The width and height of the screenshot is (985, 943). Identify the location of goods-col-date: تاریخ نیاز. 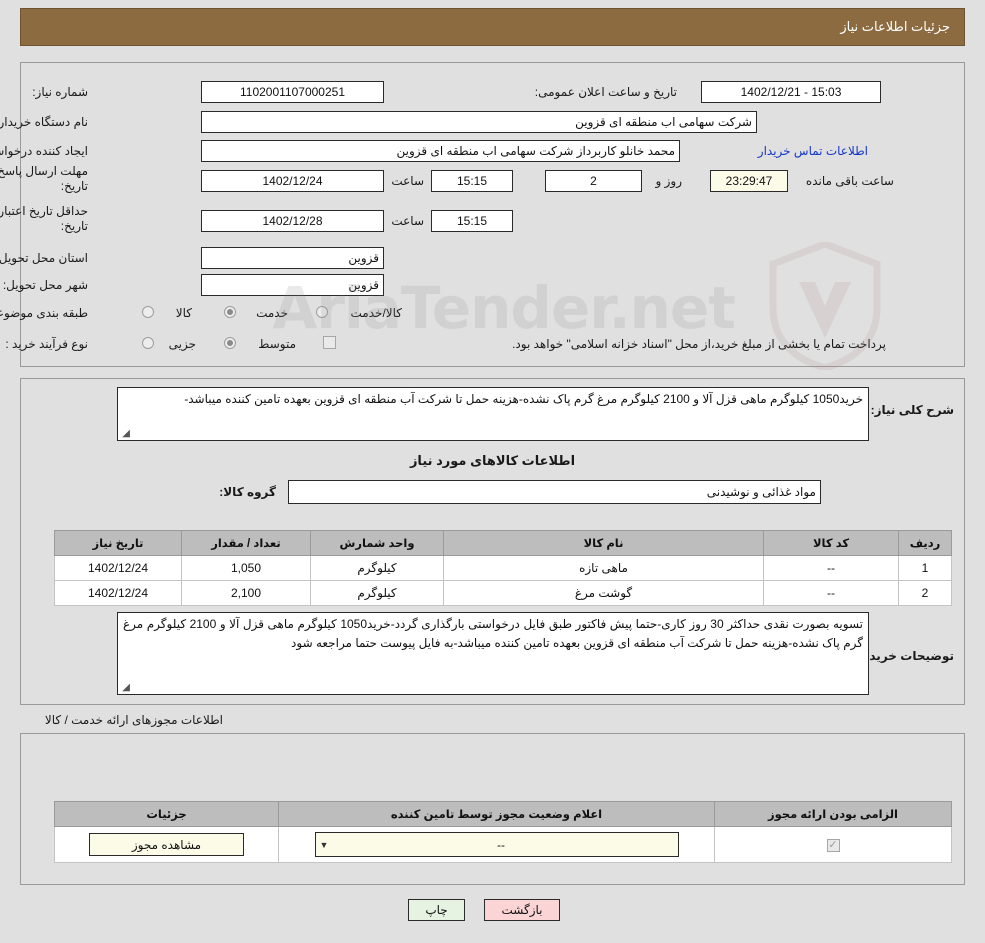
(118, 543).